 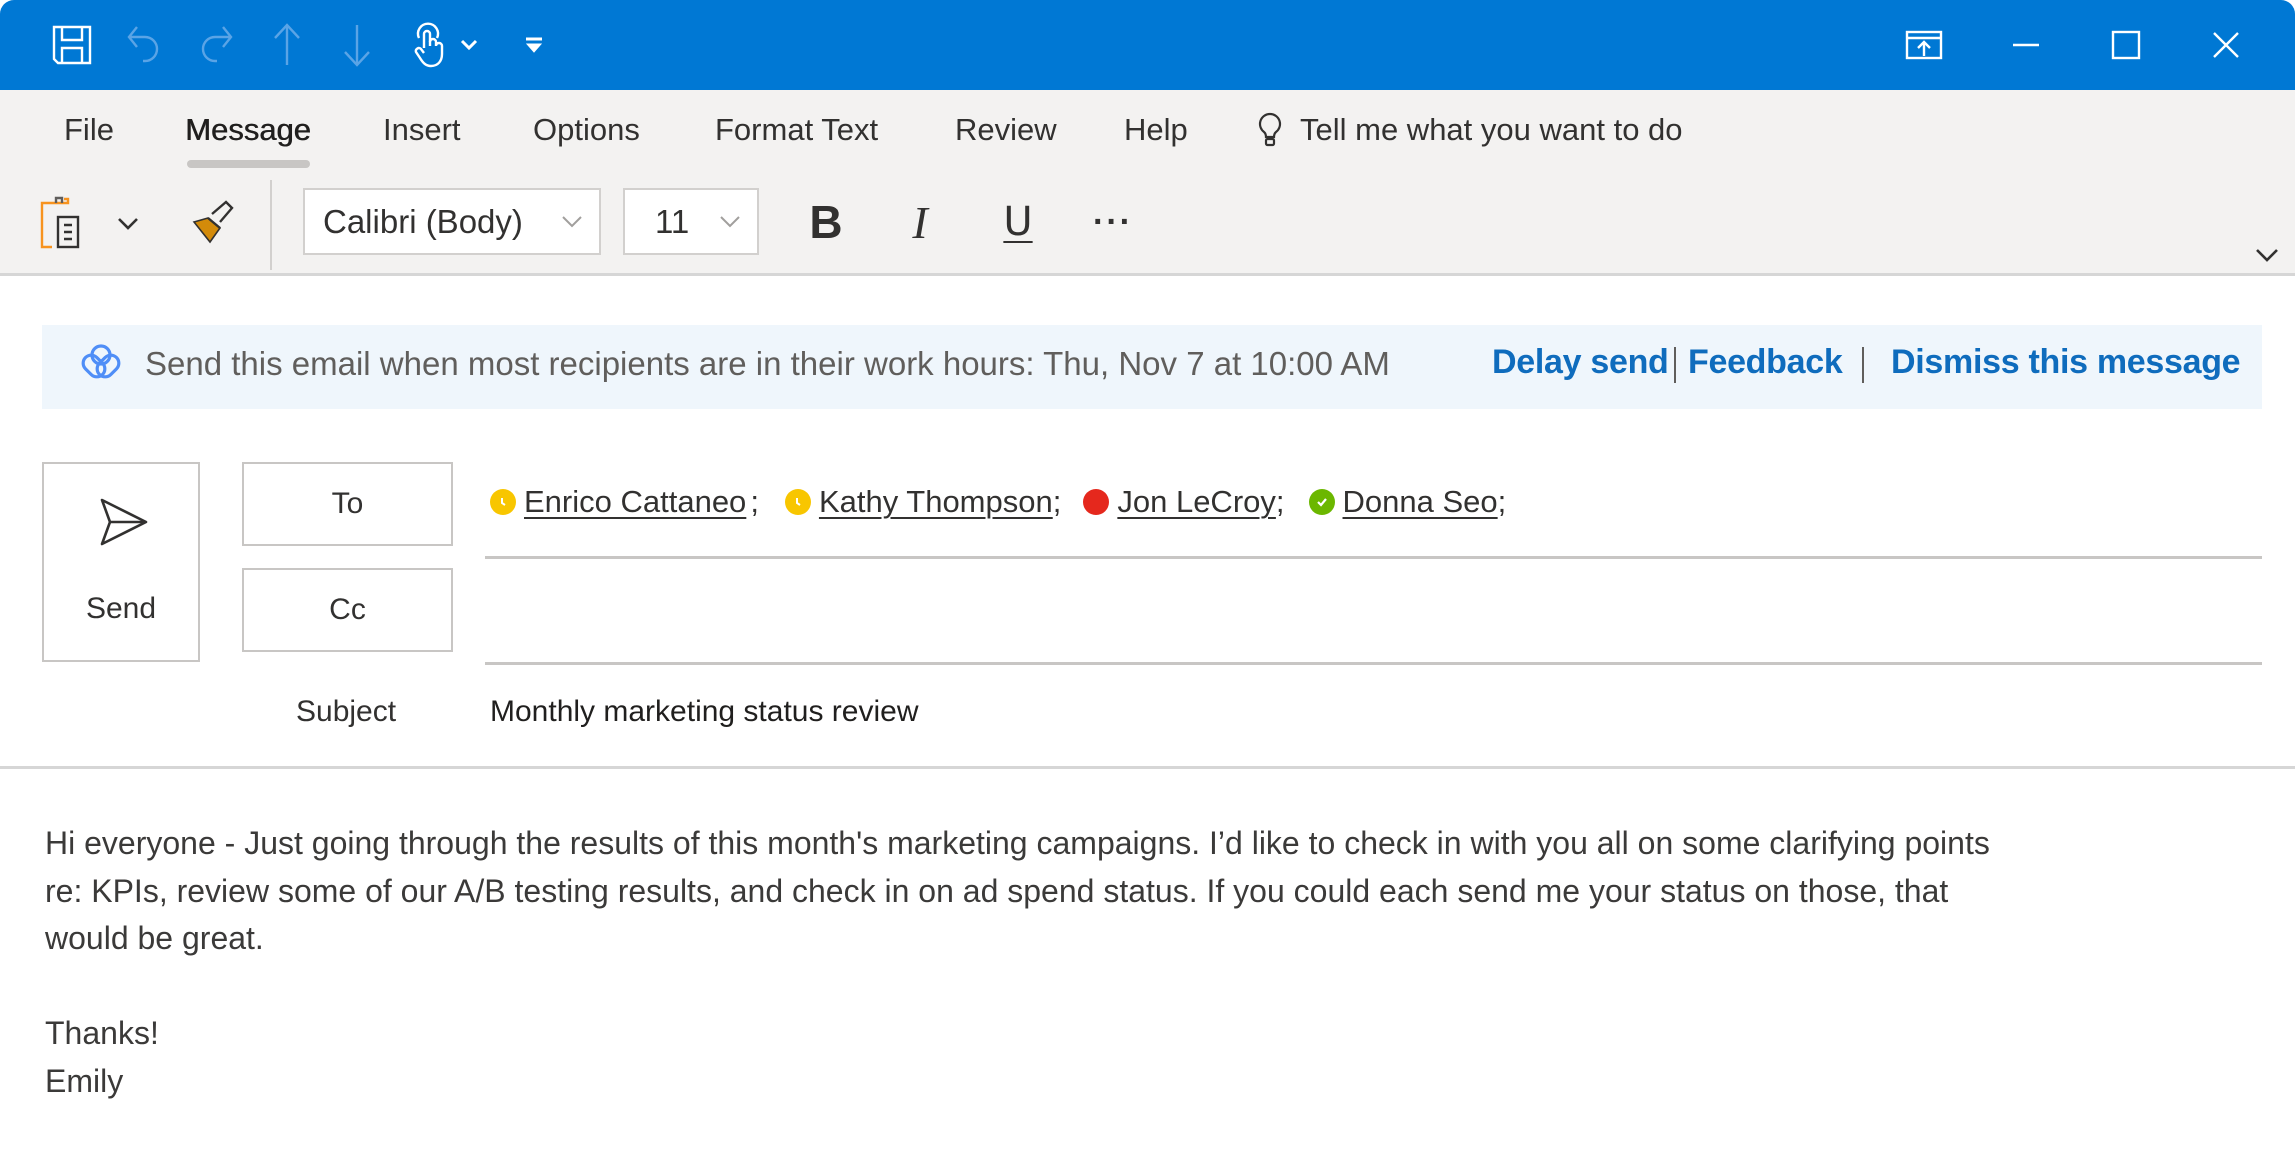 I want to click on title-bar, so click(x=1147, y=45).